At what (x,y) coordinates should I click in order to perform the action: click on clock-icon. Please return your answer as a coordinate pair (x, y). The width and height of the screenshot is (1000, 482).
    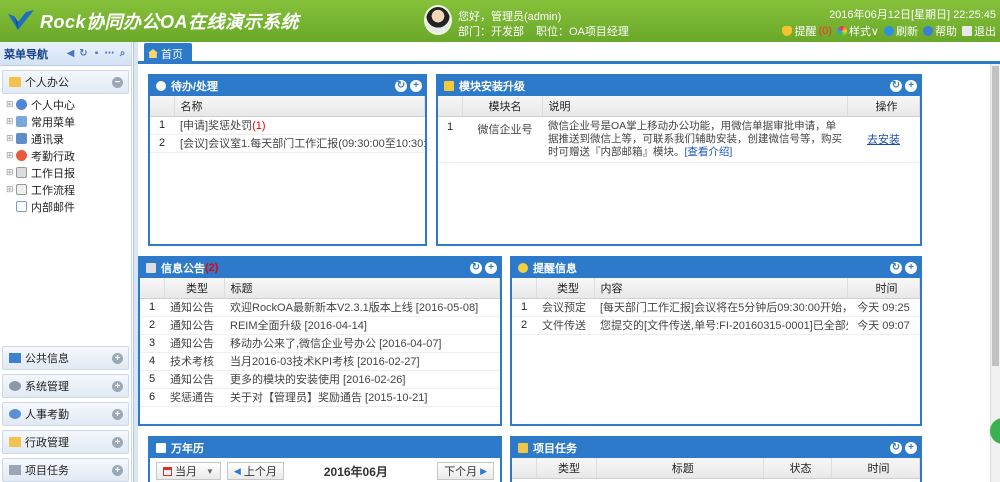
    Looking at the image, I should click on (161, 86).